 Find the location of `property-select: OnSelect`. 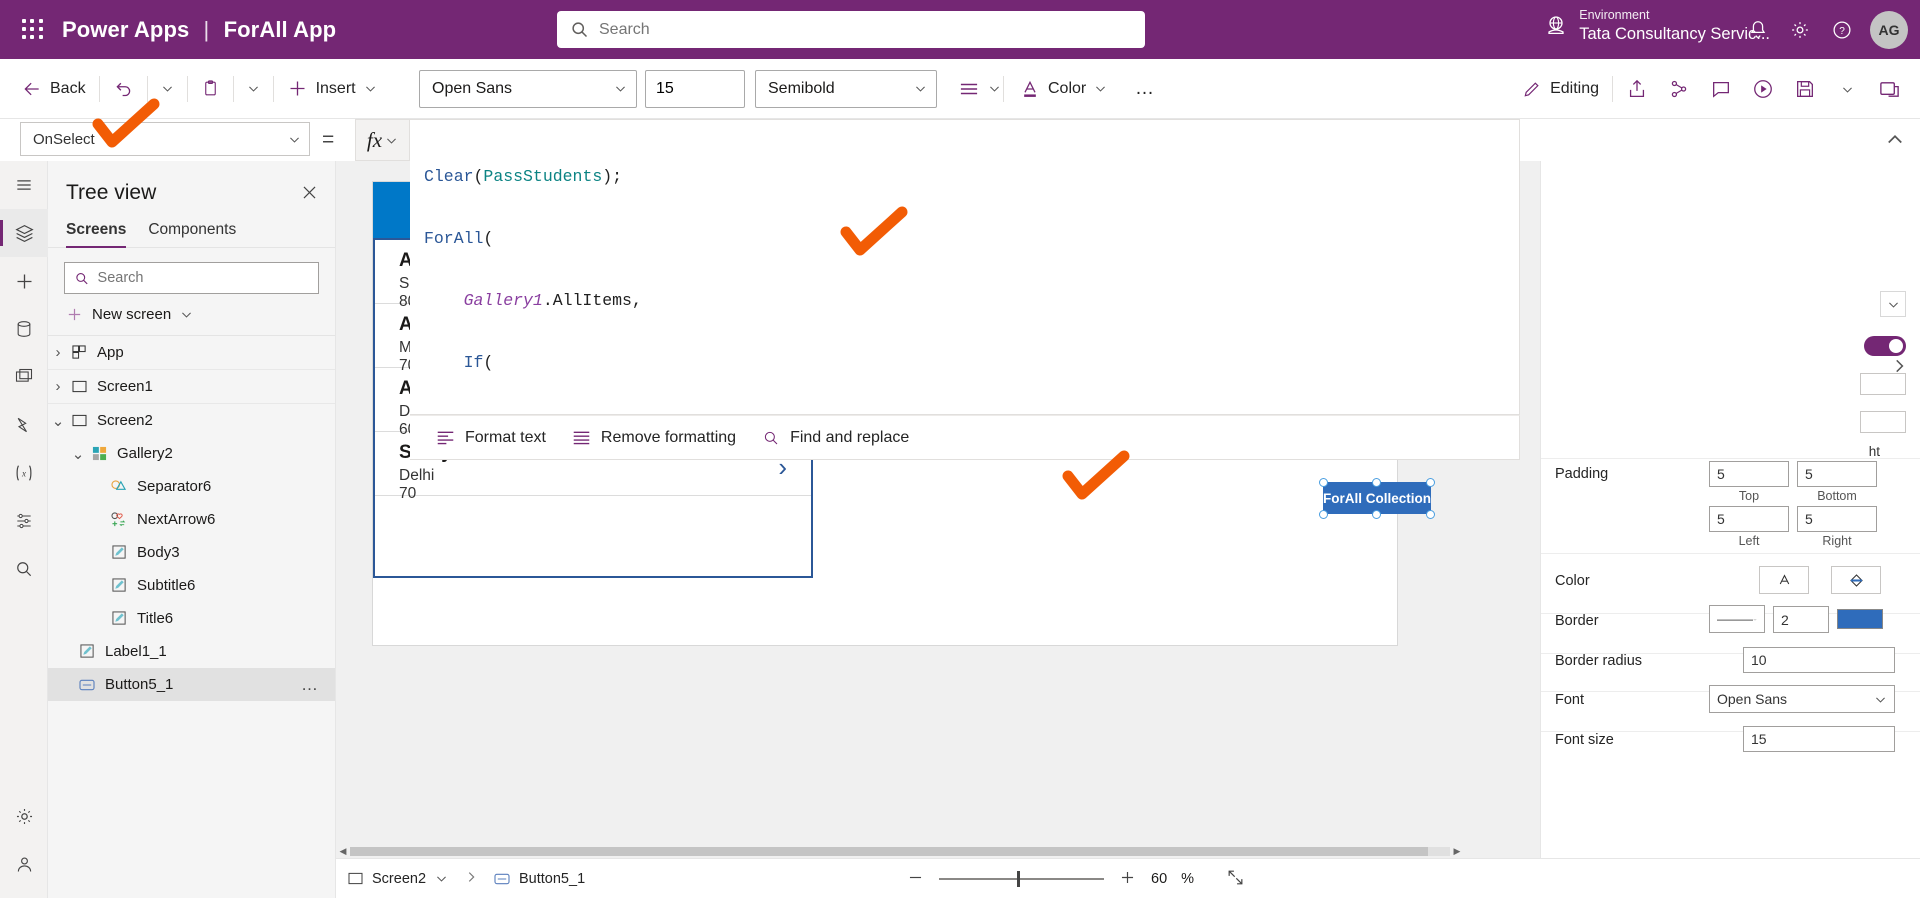

property-select: OnSelect is located at coordinates (165, 139).